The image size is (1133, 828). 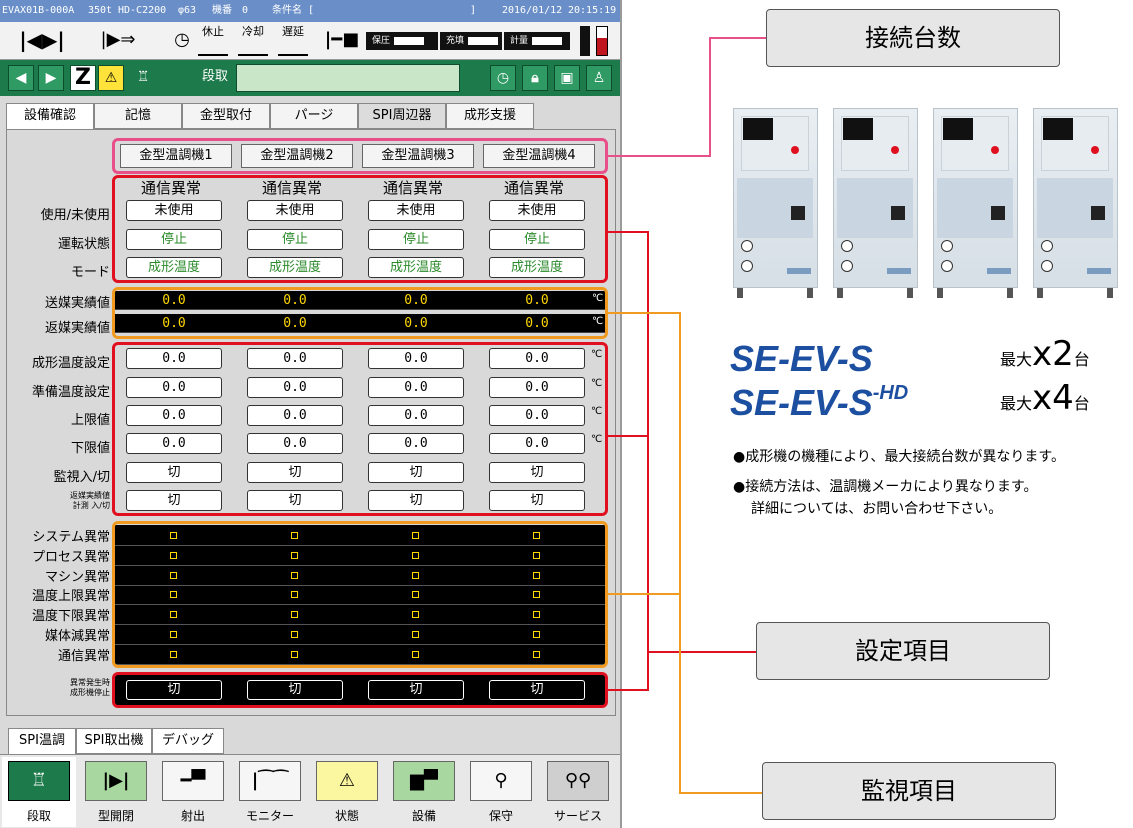 I want to click on model-name-2: SE-EV-S-HD, so click(x=819, y=403).